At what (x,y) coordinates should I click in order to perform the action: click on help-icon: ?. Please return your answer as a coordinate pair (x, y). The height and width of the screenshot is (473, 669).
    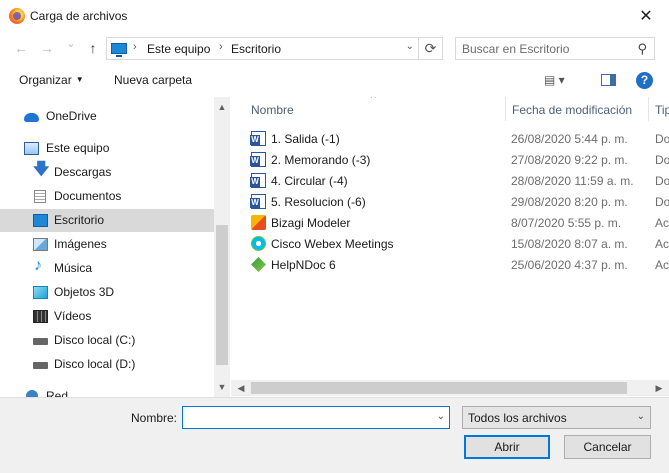
    Looking at the image, I should click on (644, 80).